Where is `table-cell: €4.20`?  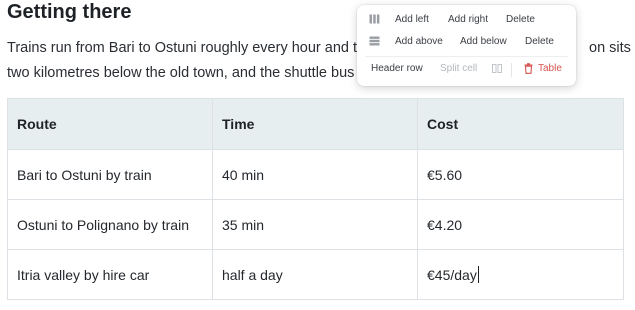 table-cell: €4.20 is located at coordinates (520, 224).